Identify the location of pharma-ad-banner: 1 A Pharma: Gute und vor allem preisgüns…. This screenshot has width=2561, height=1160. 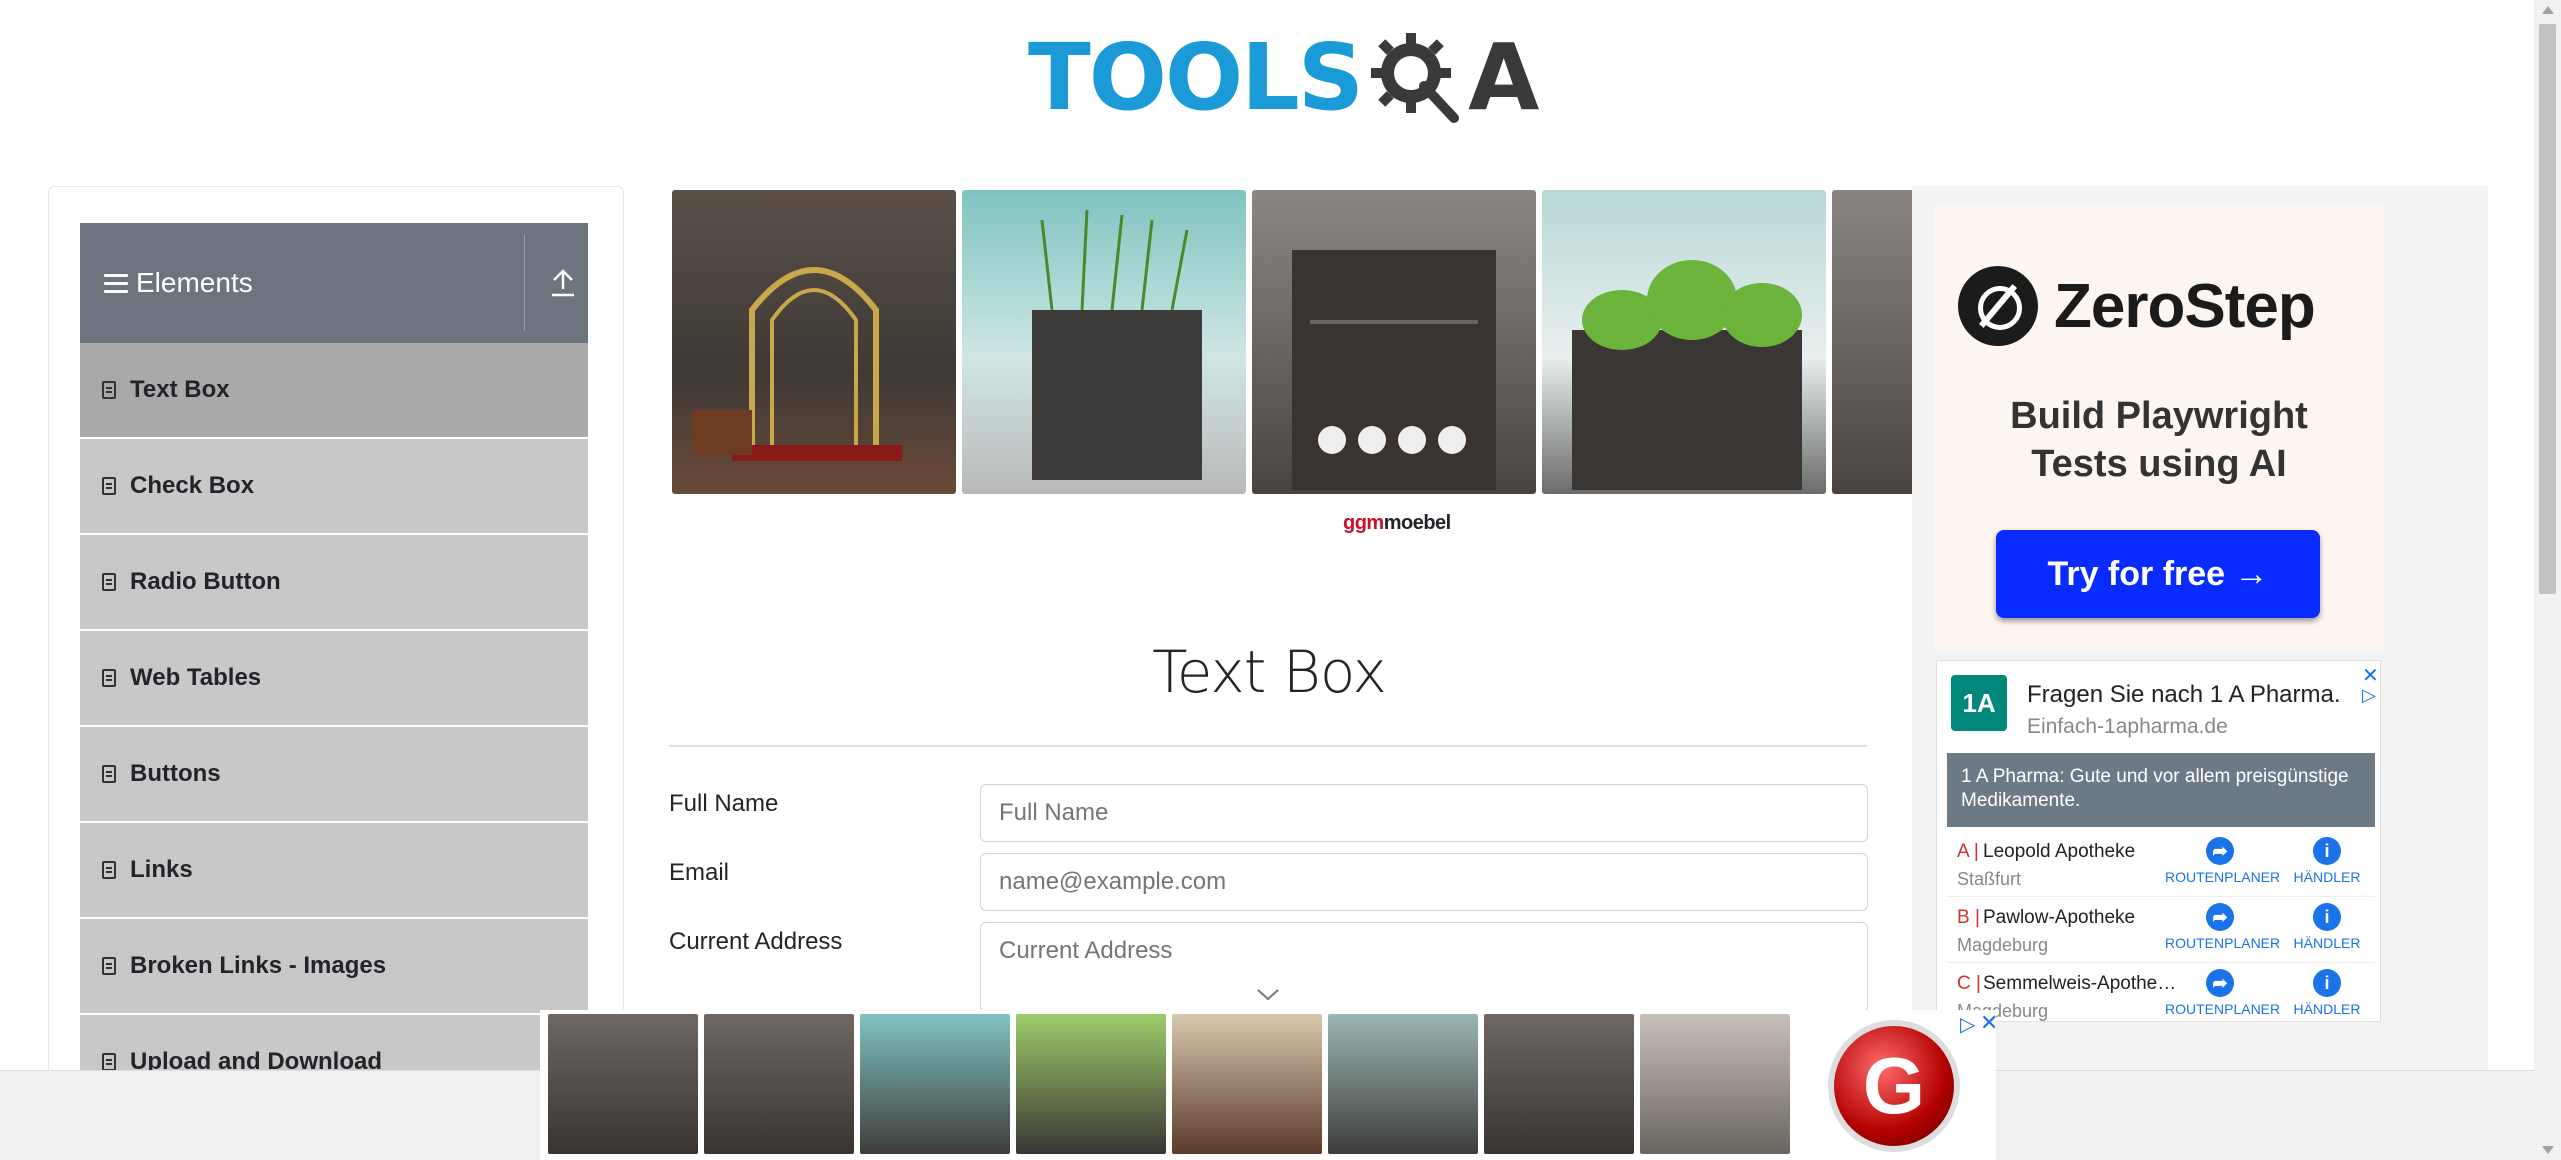
(2161, 790).